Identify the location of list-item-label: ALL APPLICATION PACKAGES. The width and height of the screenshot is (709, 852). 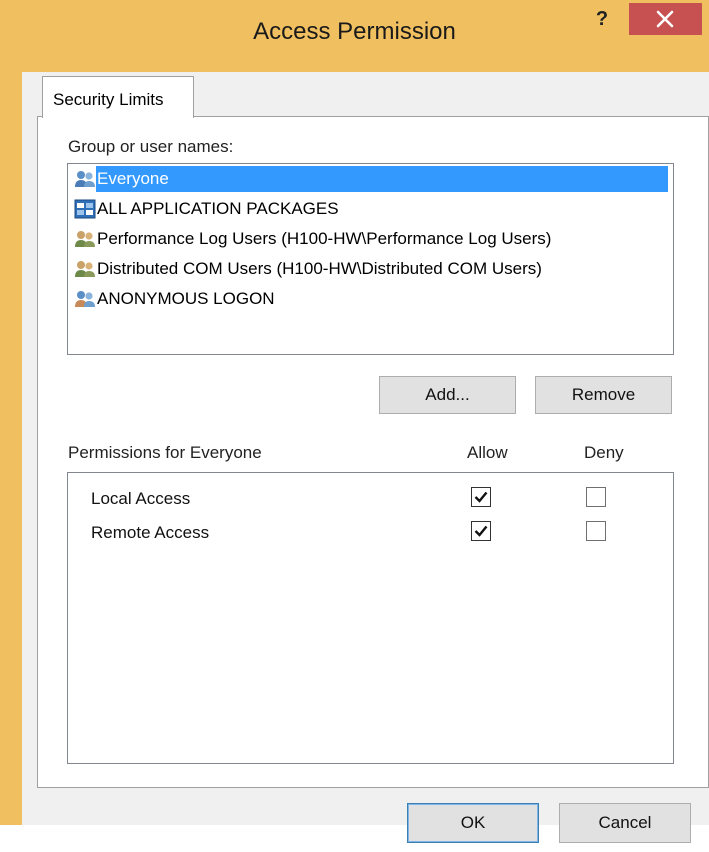
(218, 208).